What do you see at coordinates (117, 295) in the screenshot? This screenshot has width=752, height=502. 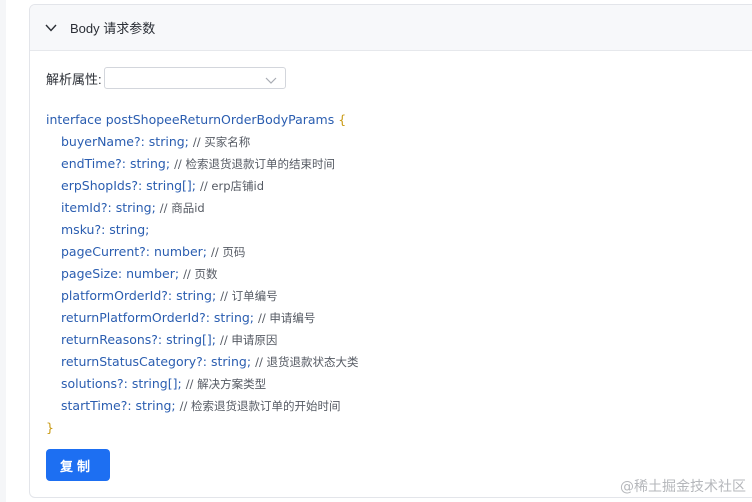 I see `field-name: platformOrderId?:` at bounding box center [117, 295].